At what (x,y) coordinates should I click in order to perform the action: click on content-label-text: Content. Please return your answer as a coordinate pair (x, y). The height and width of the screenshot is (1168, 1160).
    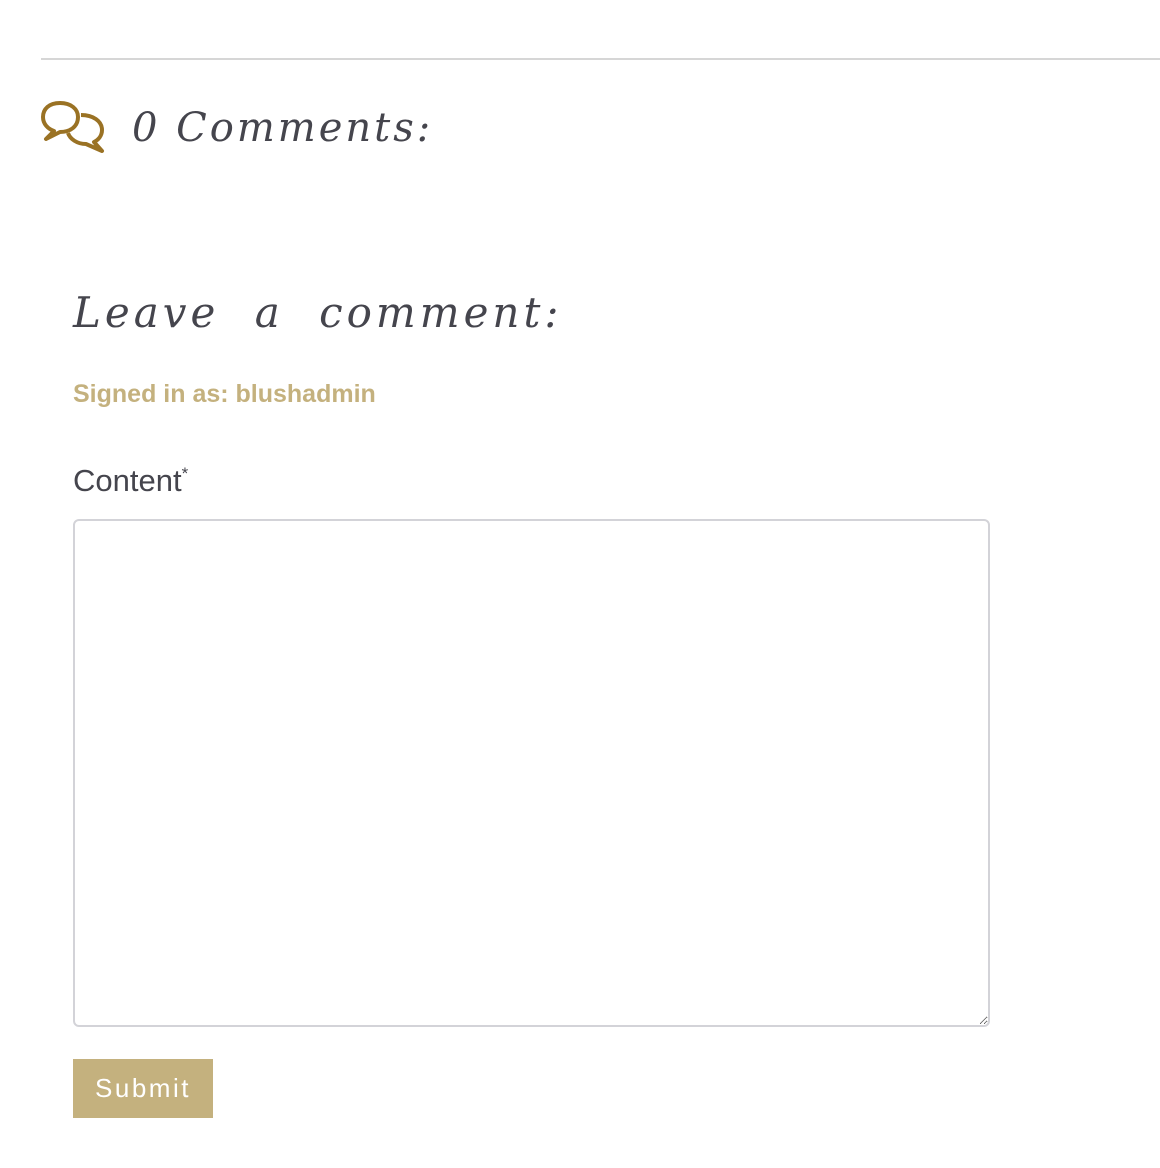
    Looking at the image, I should click on (127, 480).